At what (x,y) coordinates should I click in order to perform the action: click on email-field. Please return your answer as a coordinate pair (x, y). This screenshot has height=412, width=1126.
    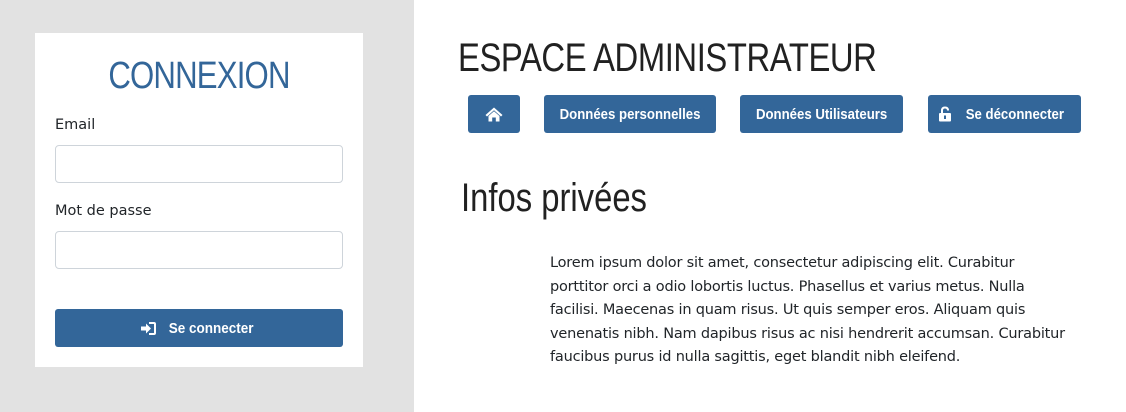
    Looking at the image, I should click on (199, 164).